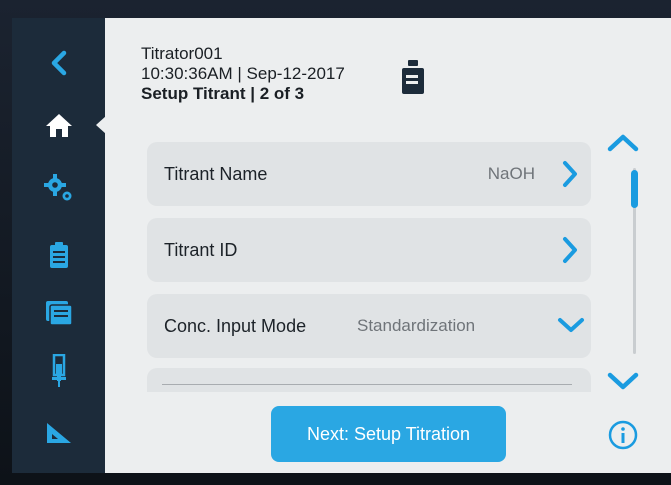 This screenshot has width=671, height=485. I want to click on sidebar-item-titration, so click(58, 371).